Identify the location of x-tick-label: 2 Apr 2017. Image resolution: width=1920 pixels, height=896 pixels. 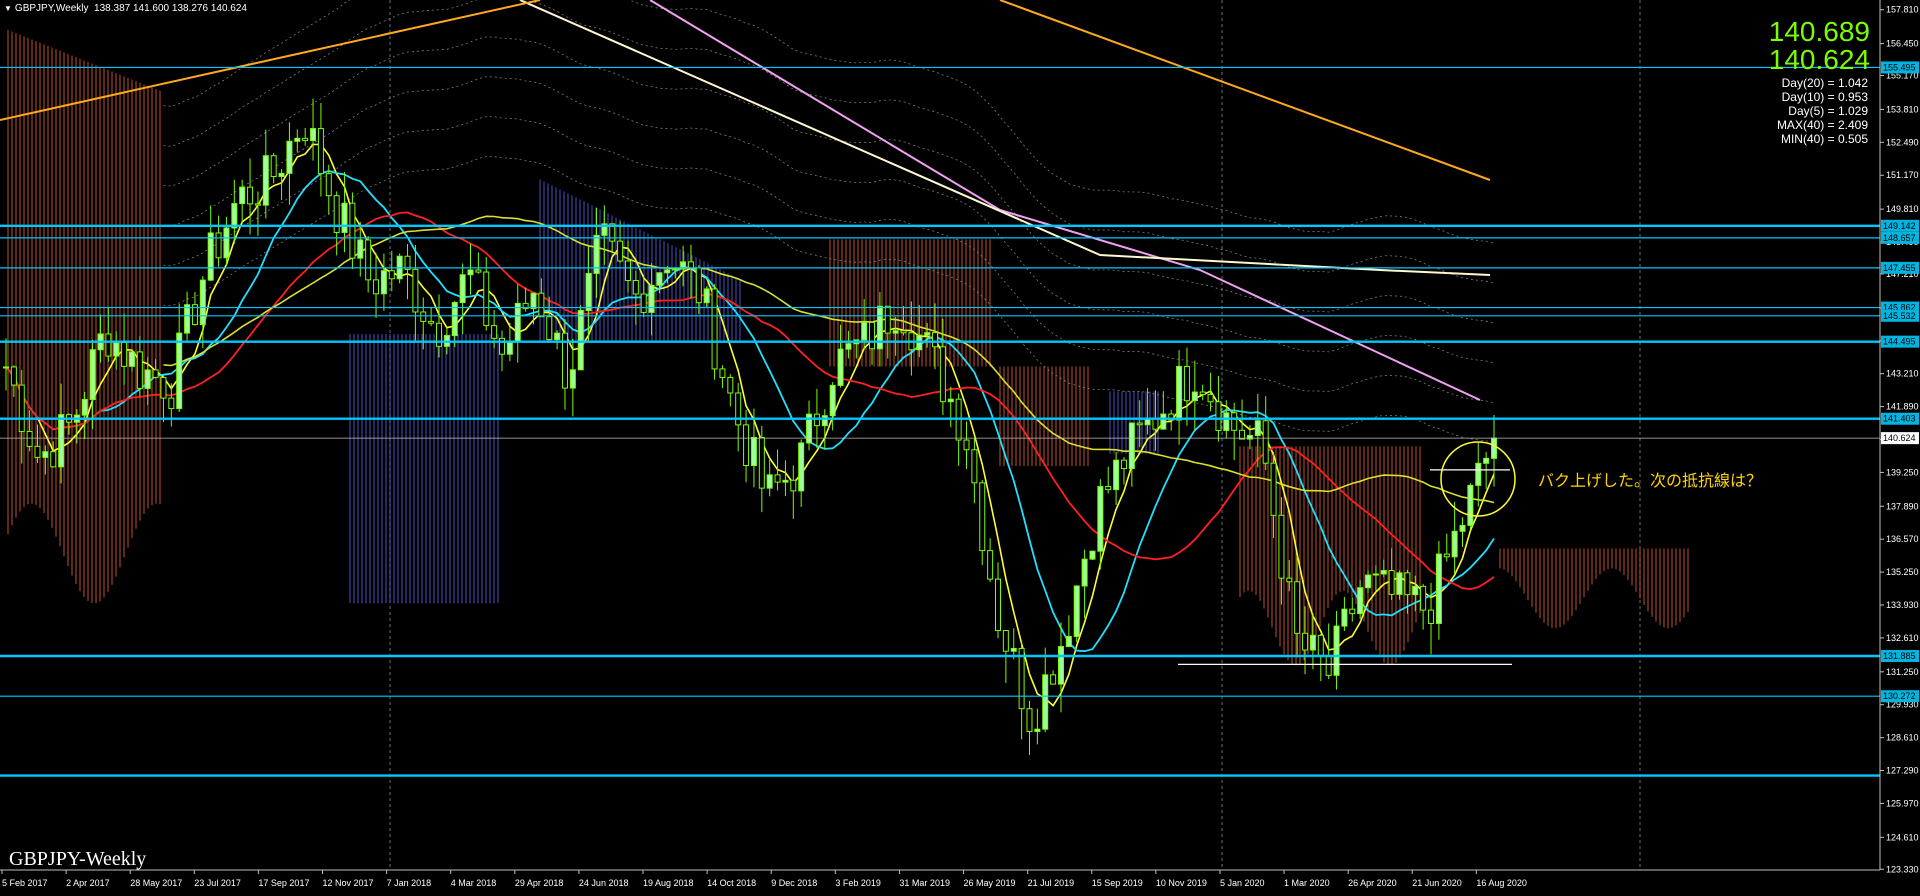
(88, 883).